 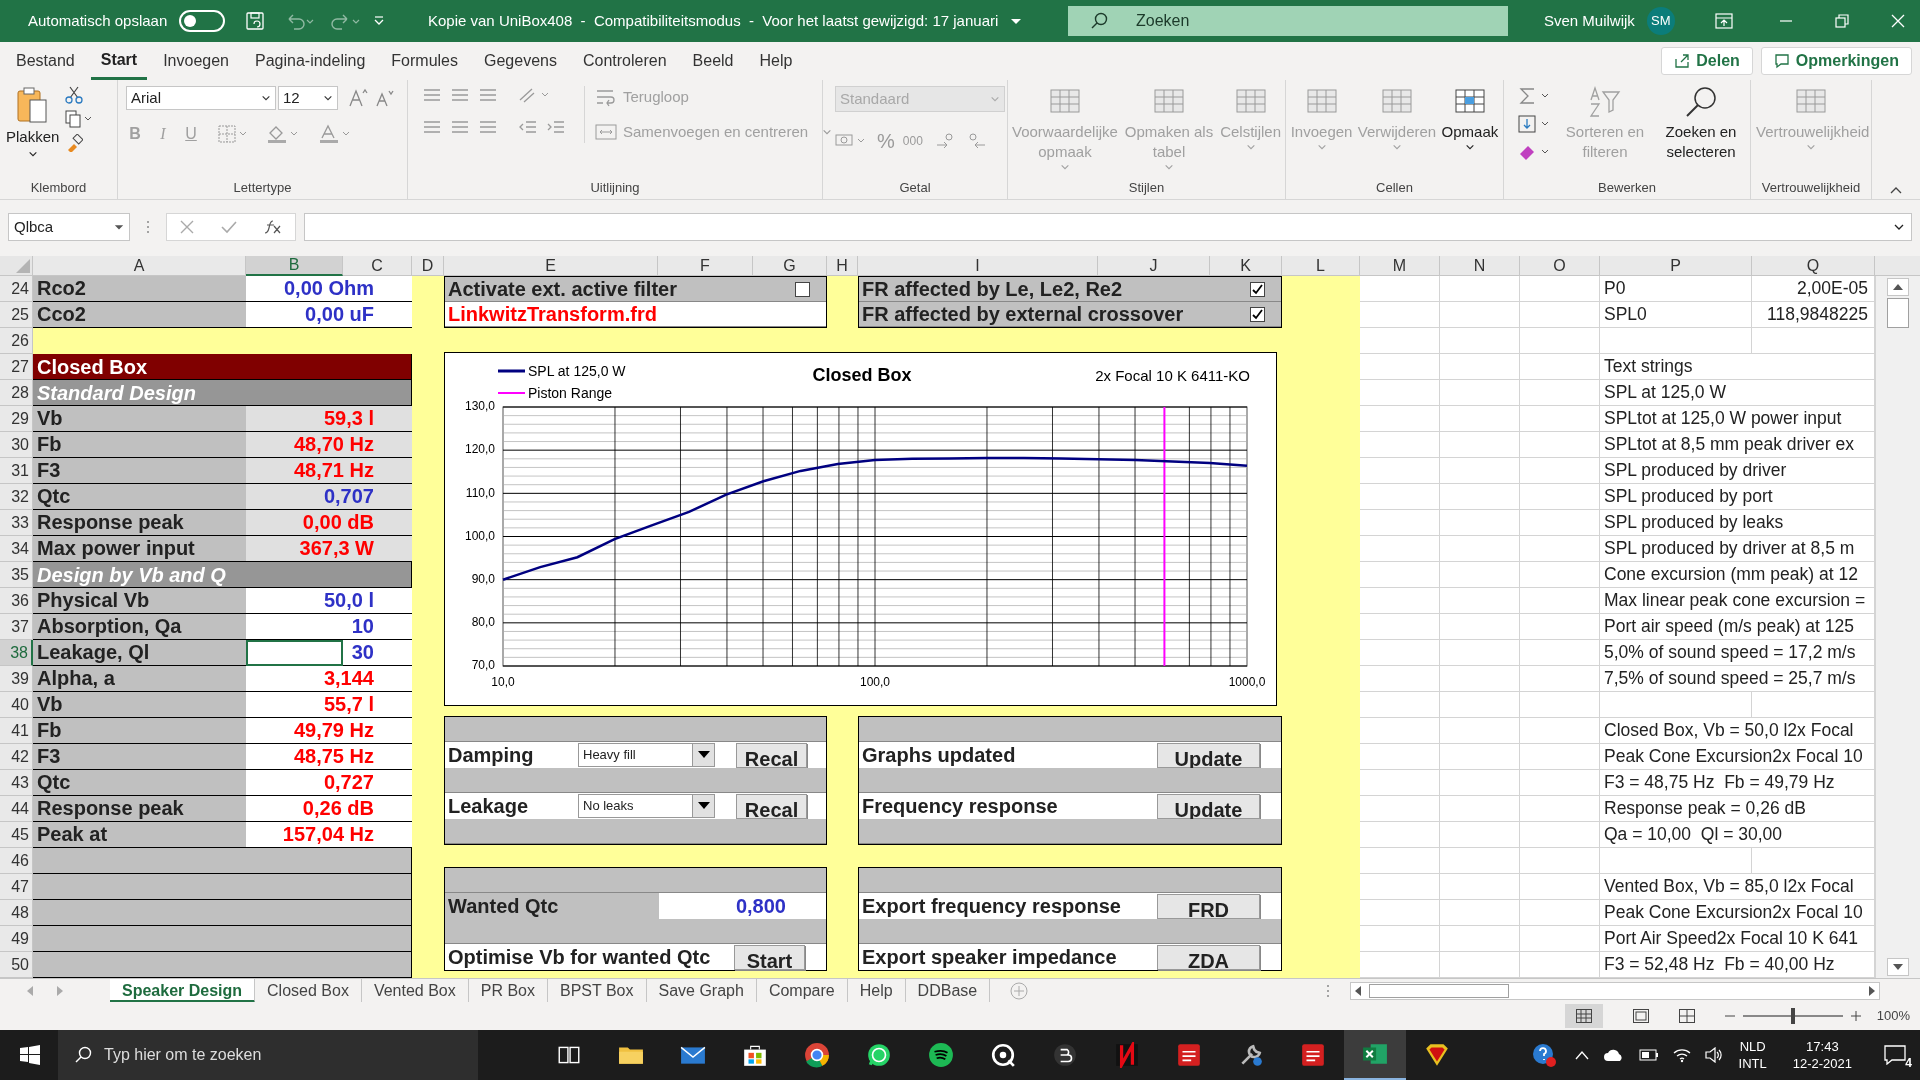 What do you see at coordinates (1615, 990) in the screenshot?
I see `horizontal-scrollbar` at bounding box center [1615, 990].